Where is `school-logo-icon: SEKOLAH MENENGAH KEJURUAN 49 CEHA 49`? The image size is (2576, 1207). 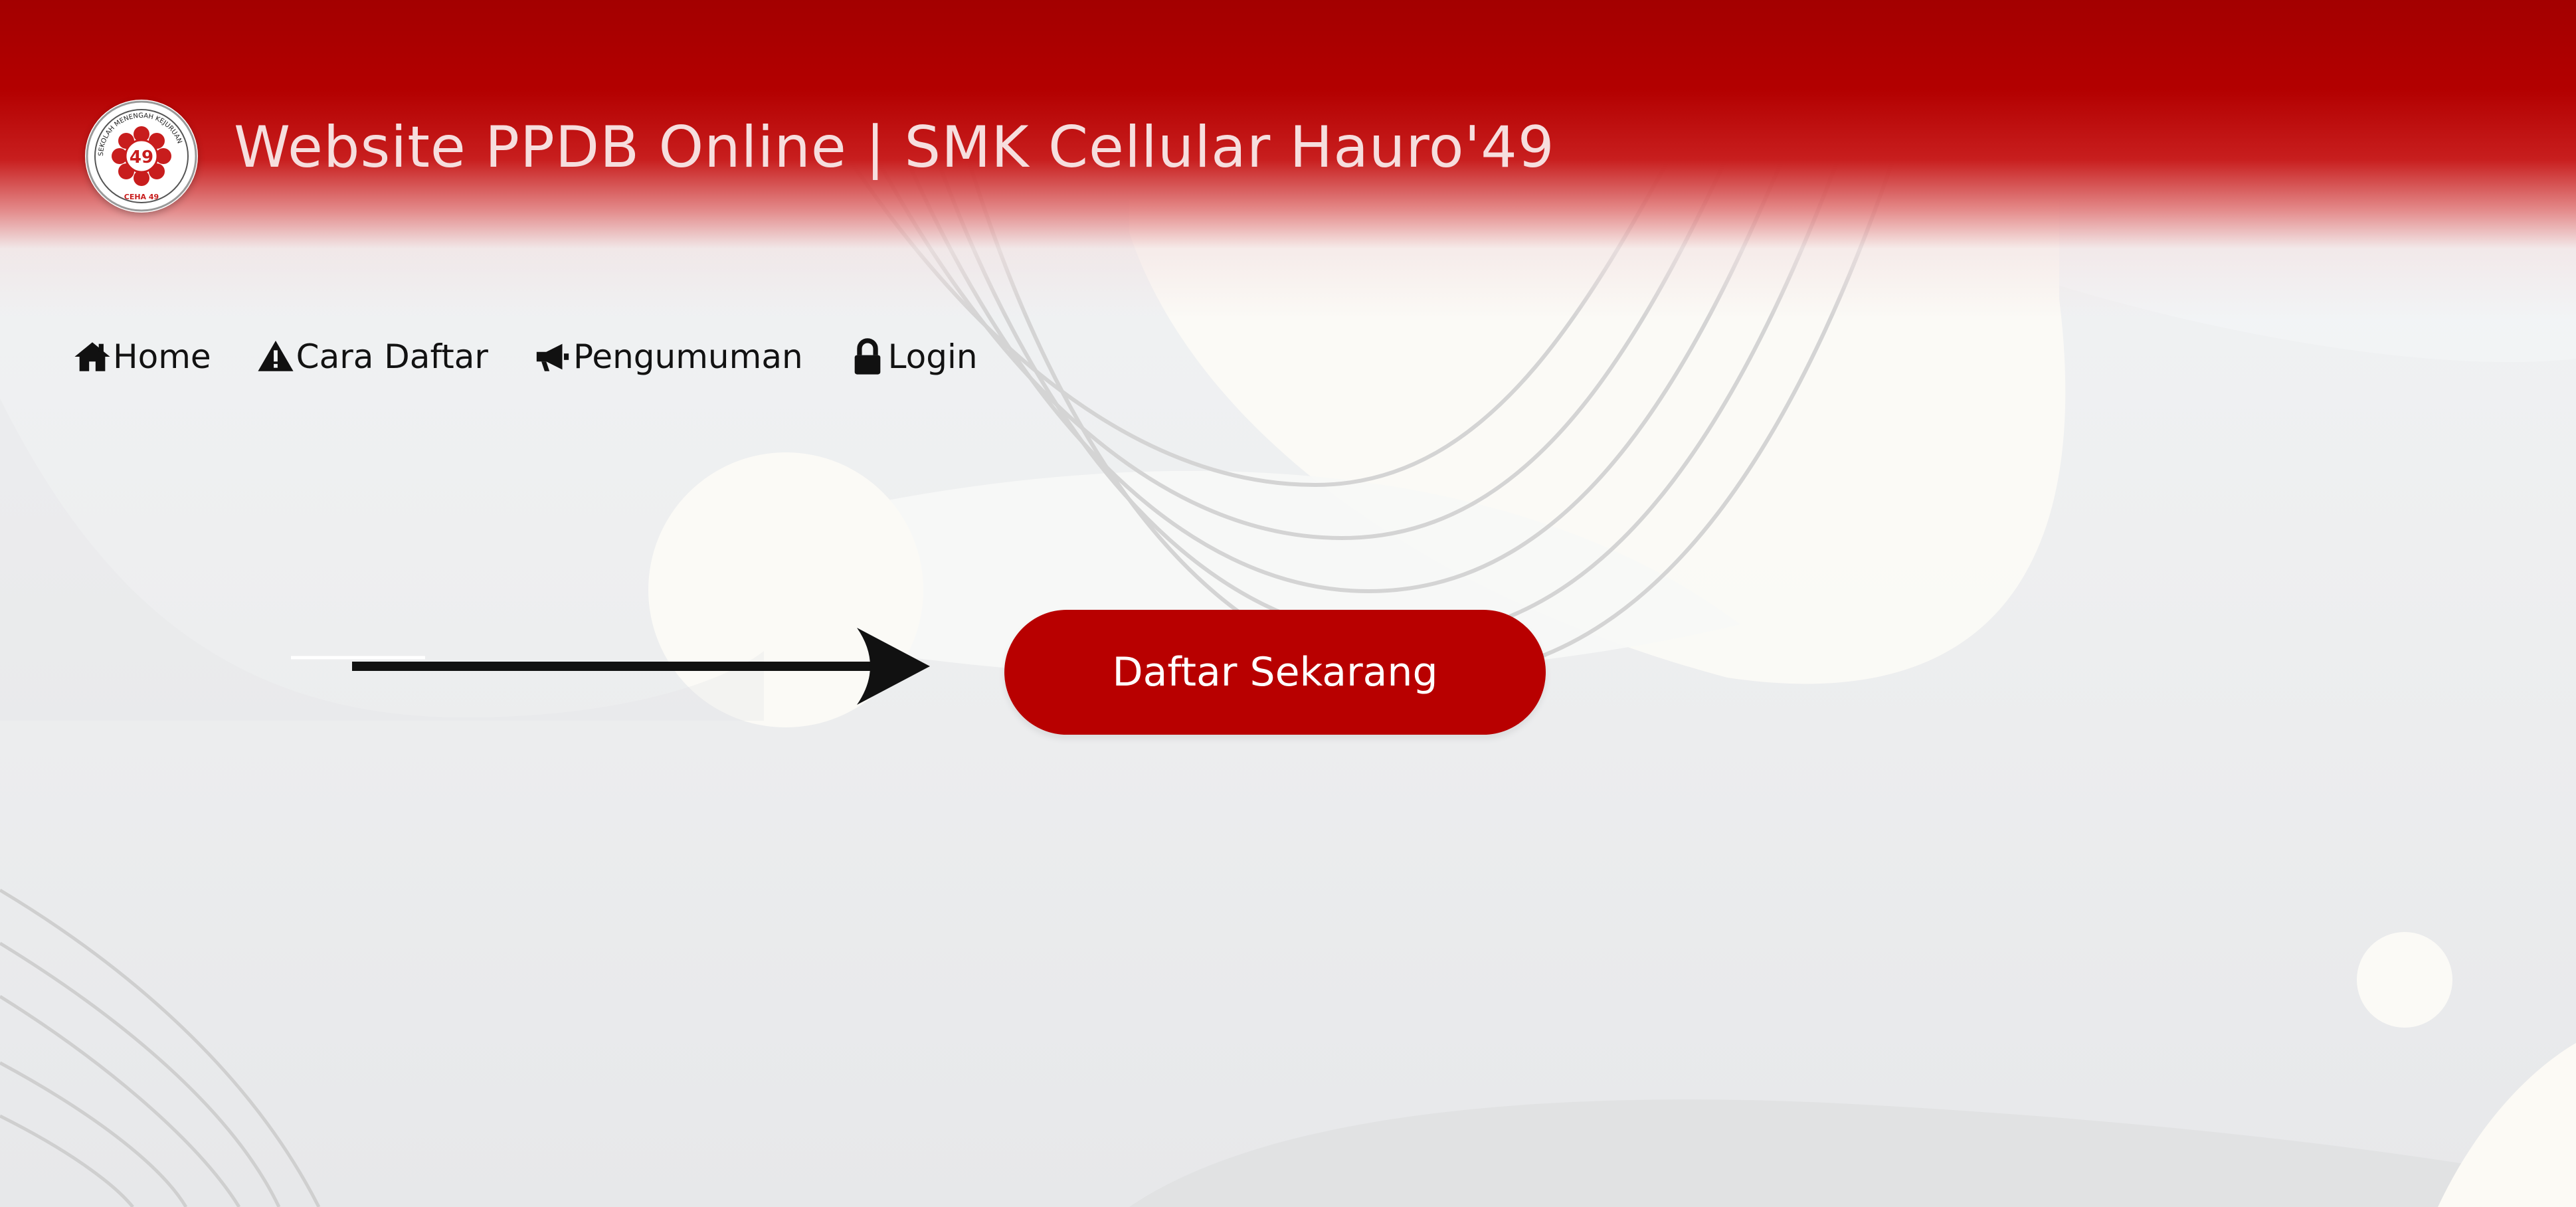 school-logo-icon: SEKOLAH MENENGAH KEJURUAN 49 CEHA 49 is located at coordinates (141, 156).